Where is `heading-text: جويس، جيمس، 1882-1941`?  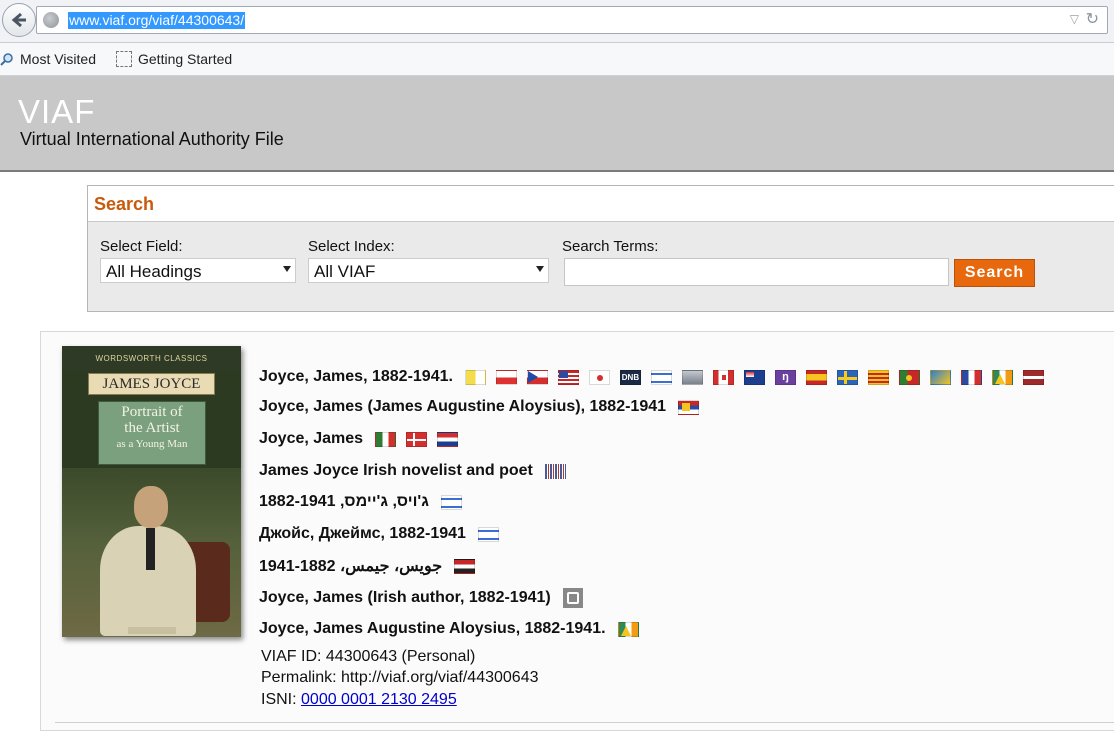 heading-text: جويس، جيمس، 1882-1941 is located at coordinates (351, 566).